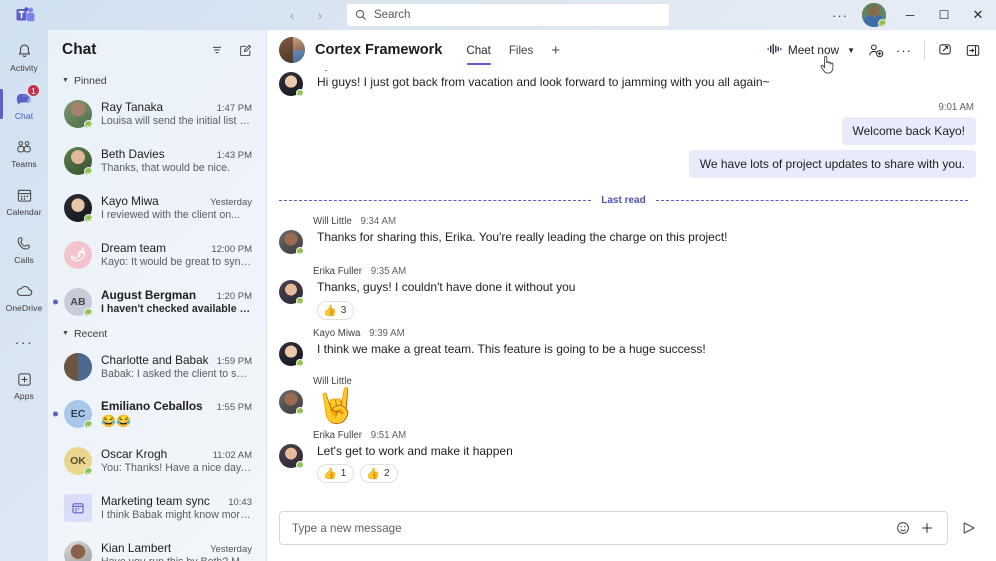 The width and height of the screenshot is (996, 561). Describe the element at coordinates (386, 474) in the screenshot. I see `reaction-count: 2` at that location.